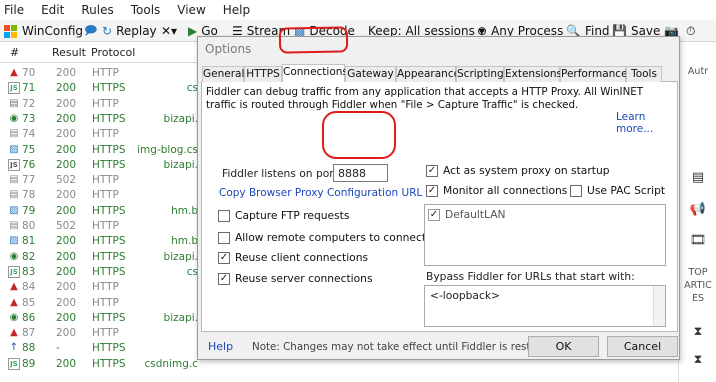 This screenshot has height=382, width=716. What do you see at coordinates (331, 237) in the screenshot?
I see `allow-remote-label: Allow remote computers to connect` at bounding box center [331, 237].